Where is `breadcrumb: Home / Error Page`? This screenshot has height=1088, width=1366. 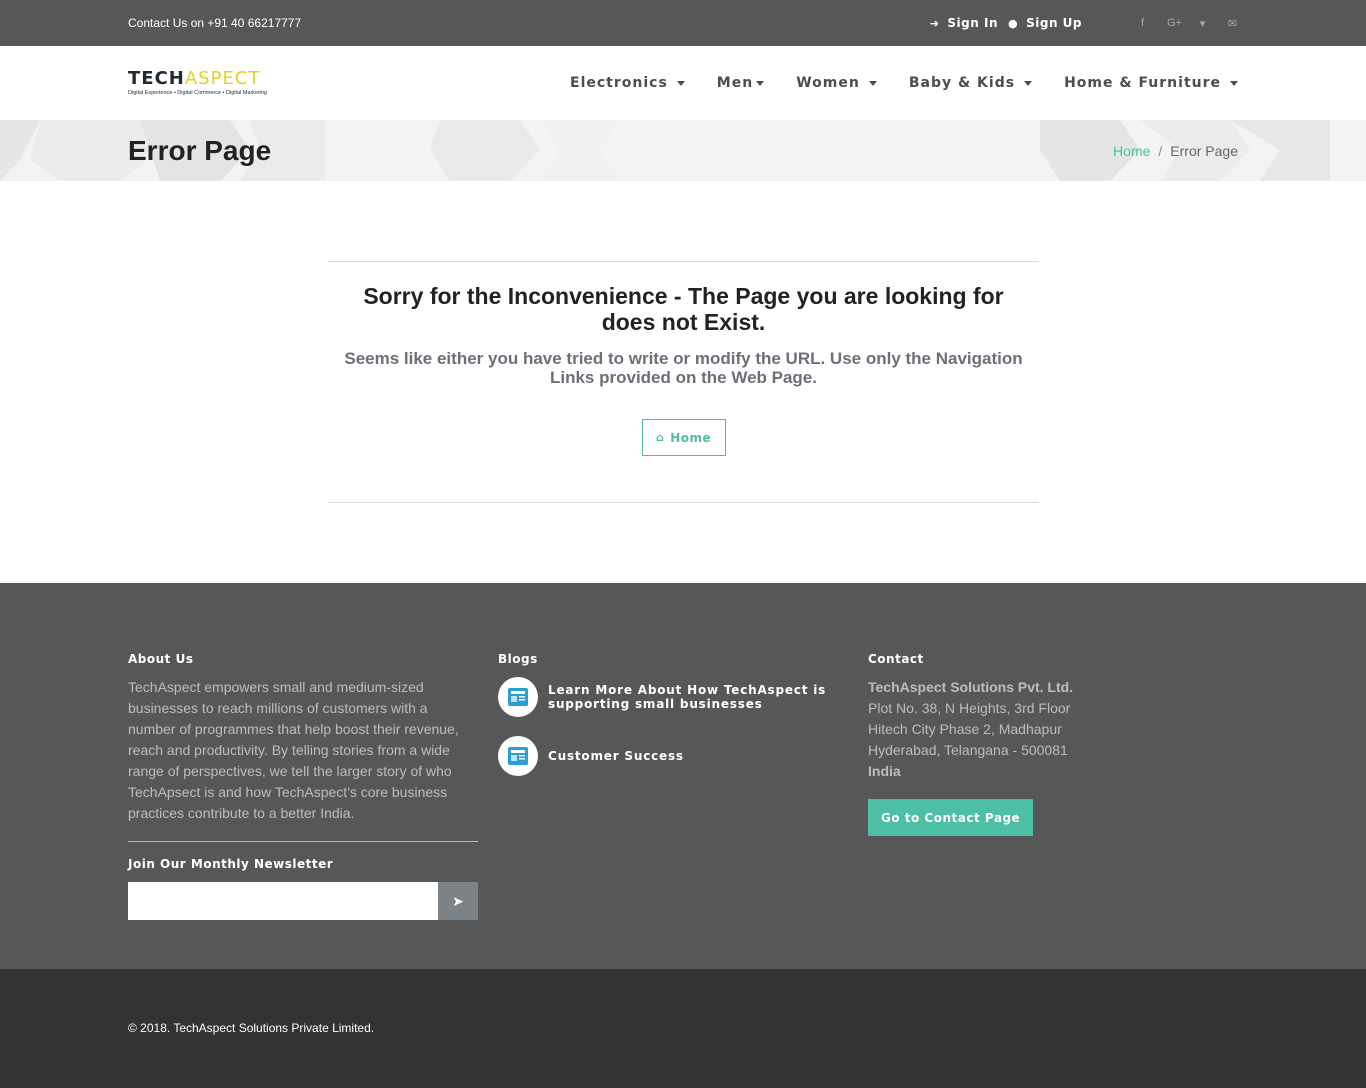
breadcrumb: Home / Error Page is located at coordinates (1175, 151).